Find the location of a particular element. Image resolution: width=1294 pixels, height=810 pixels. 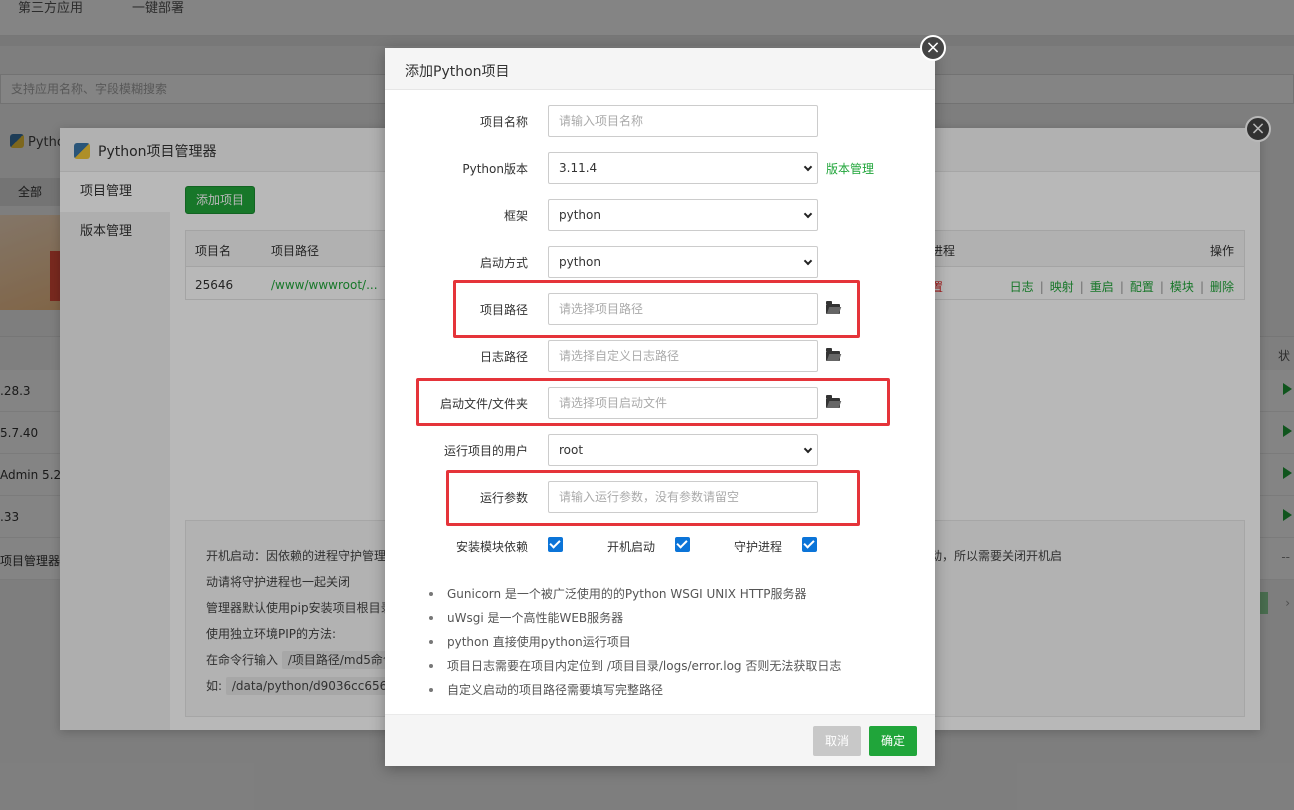

options-row: 安装模块依赖 开机启动 守护进程 is located at coordinates (660, 546).